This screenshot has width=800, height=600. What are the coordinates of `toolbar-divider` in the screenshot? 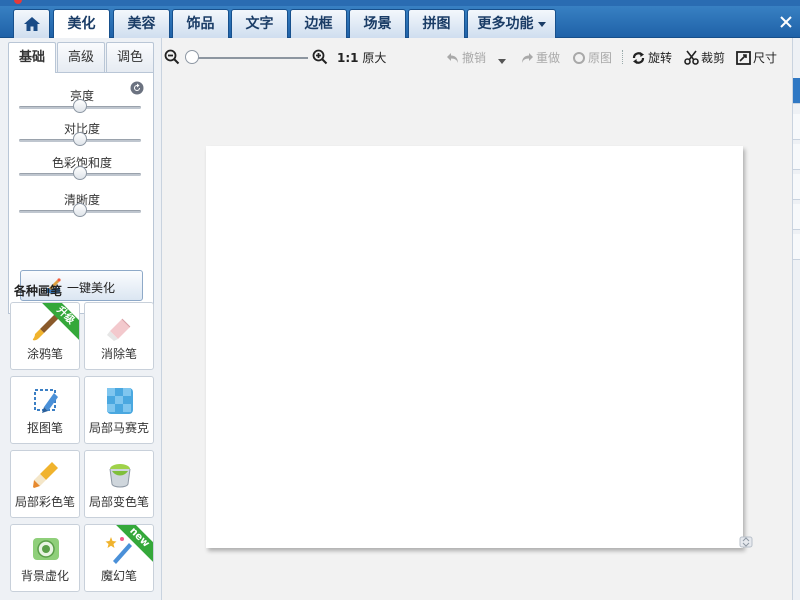 It's located at (622, 57).